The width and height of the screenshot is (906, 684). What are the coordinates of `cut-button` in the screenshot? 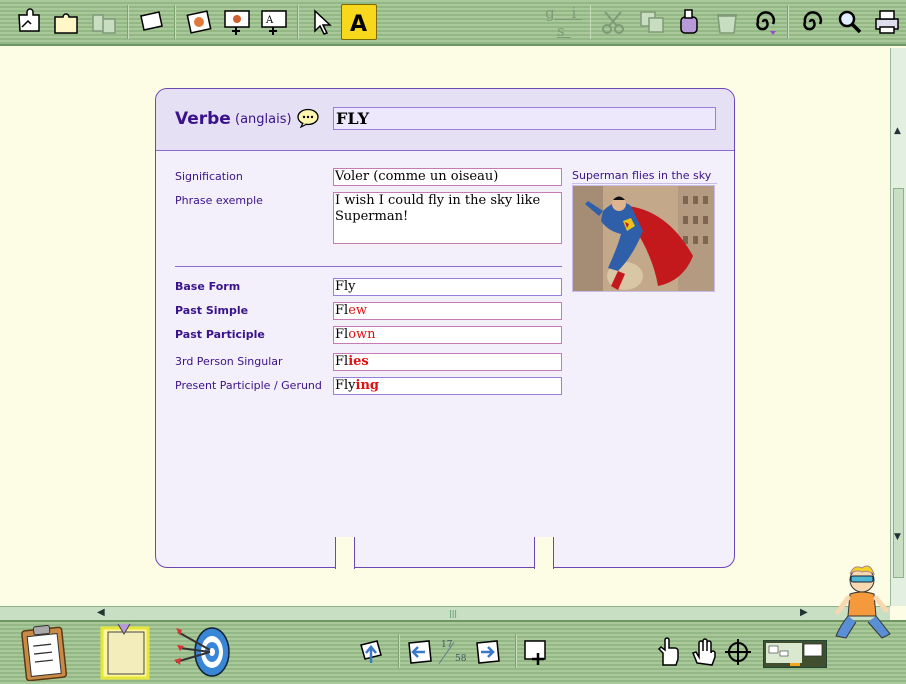 It's located at (614, 22).